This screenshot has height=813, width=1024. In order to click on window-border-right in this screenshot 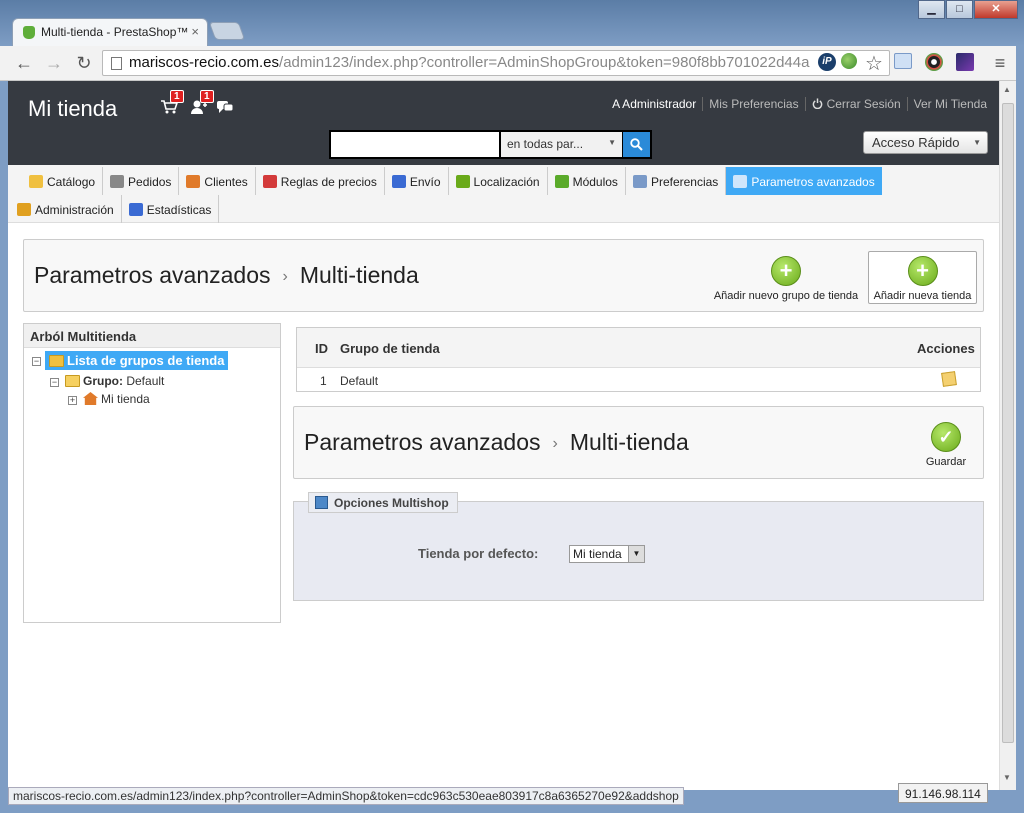, I will do `click(1020, 429)`.